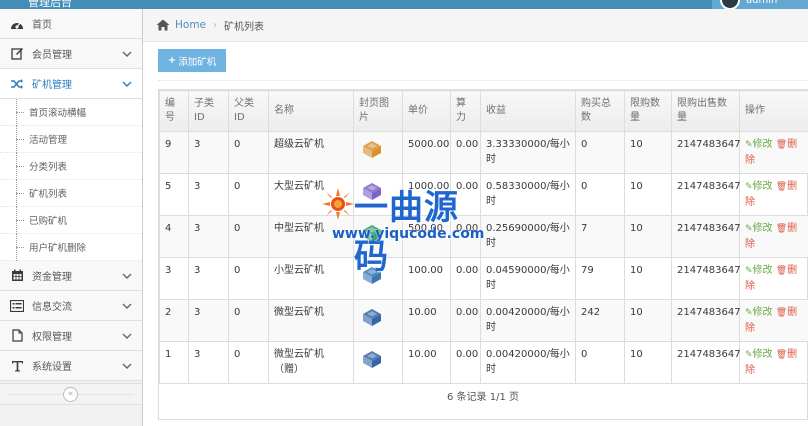 The image size is (808, 426). What do you see at coordinates (426, 111) in the screenshot?
I see `column-header-price: 单价` at bounding box center [426, 111].